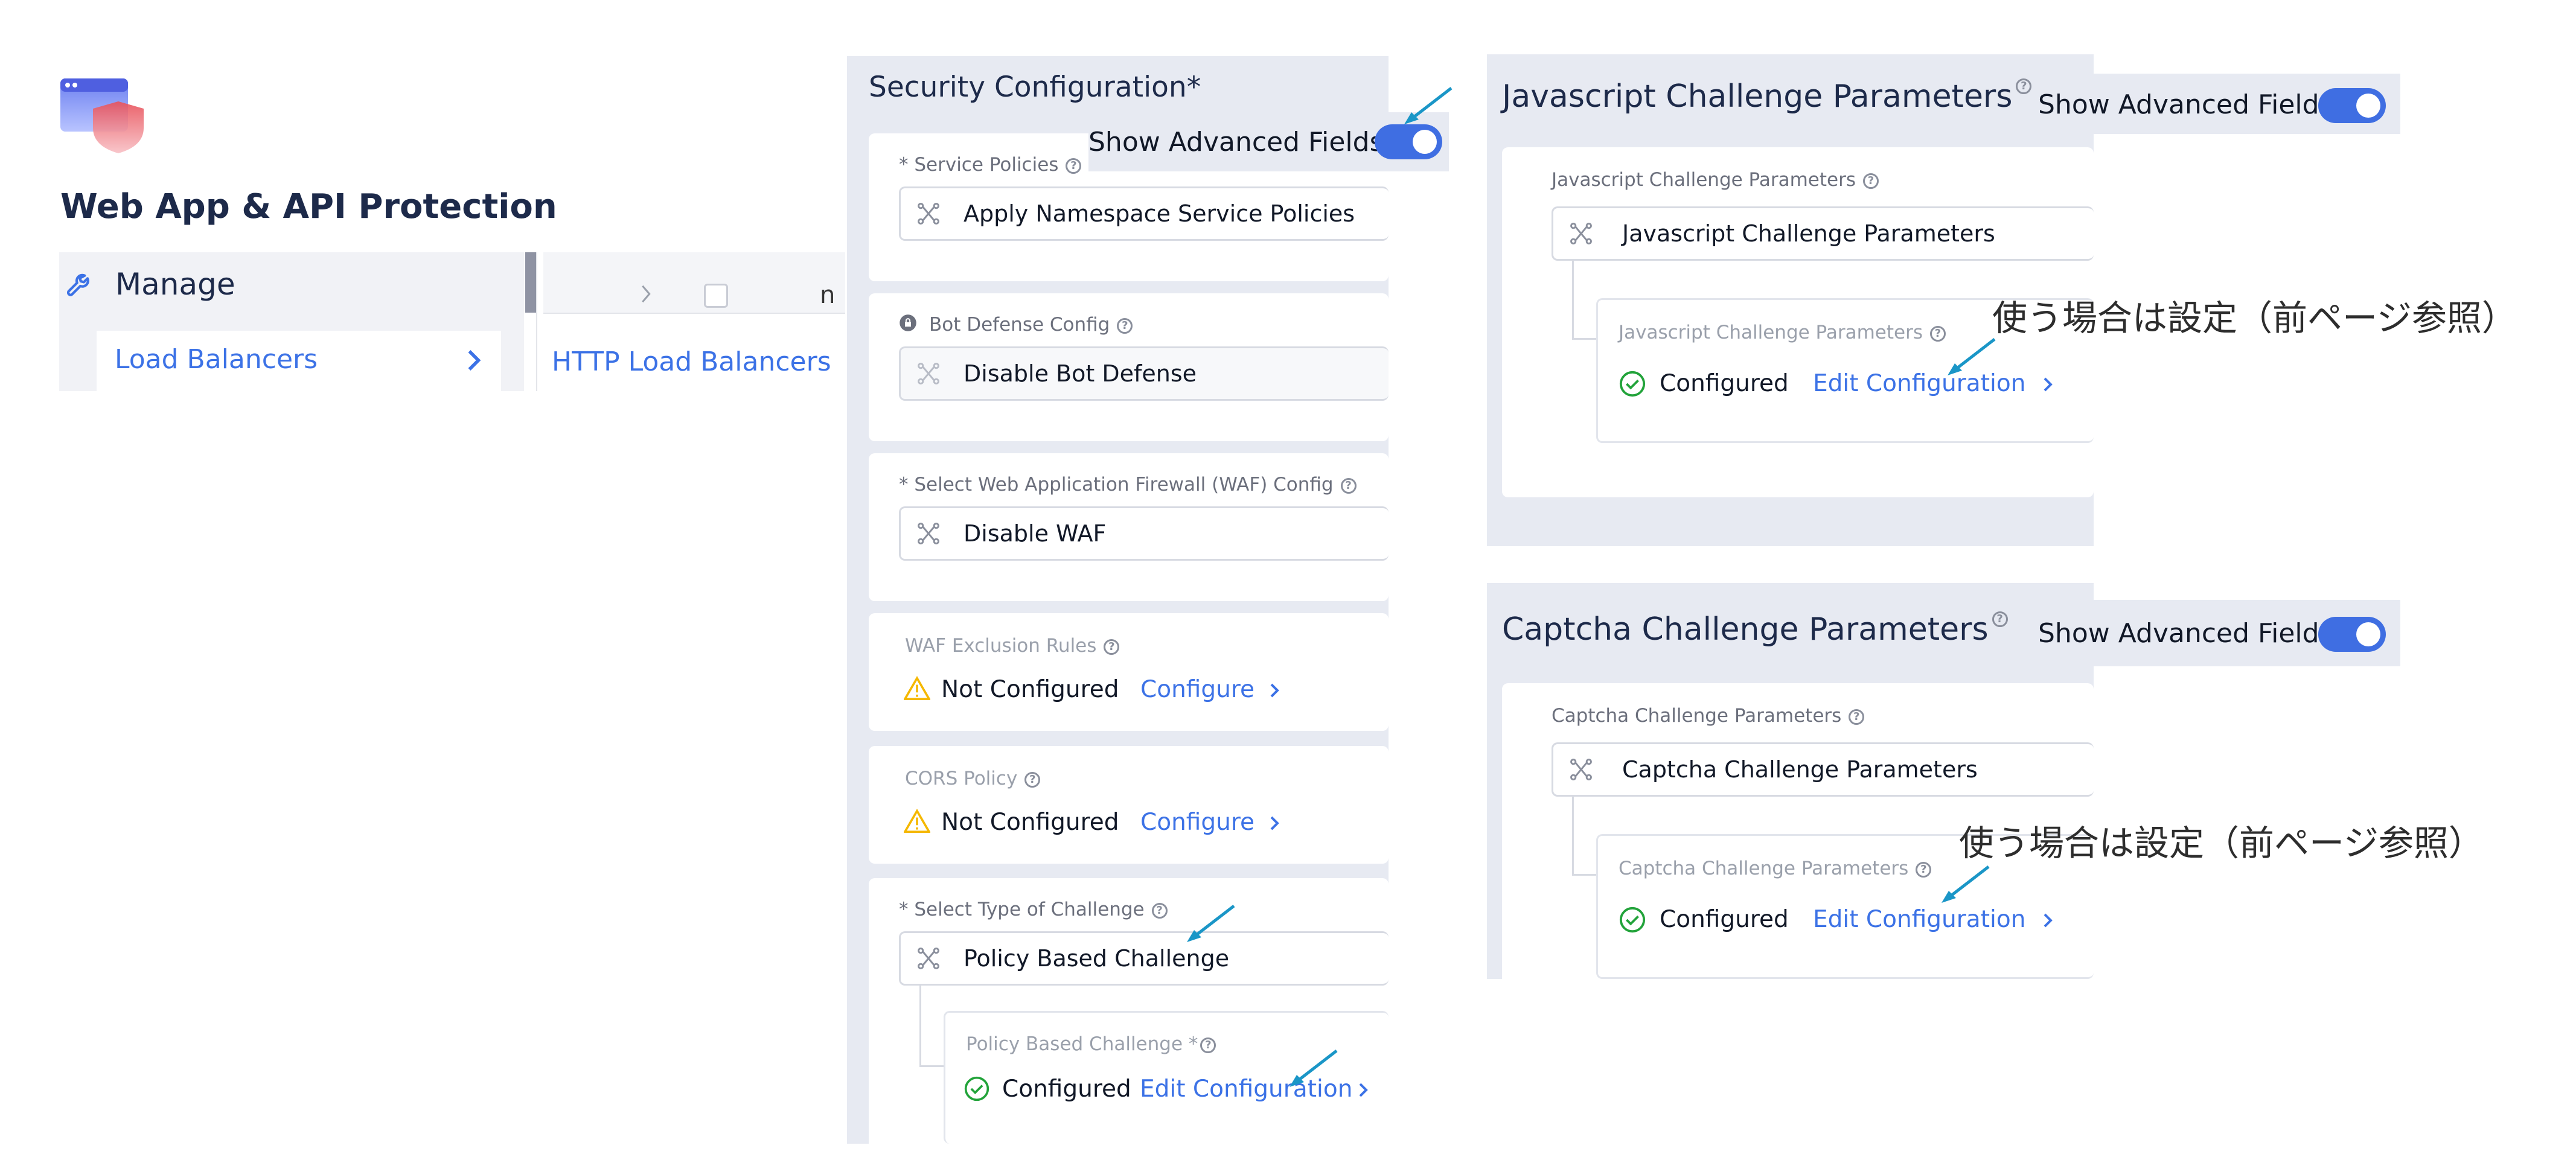  I want to click on service-policies-select: Apply Namespace Service Policies, so click(1144, 213).